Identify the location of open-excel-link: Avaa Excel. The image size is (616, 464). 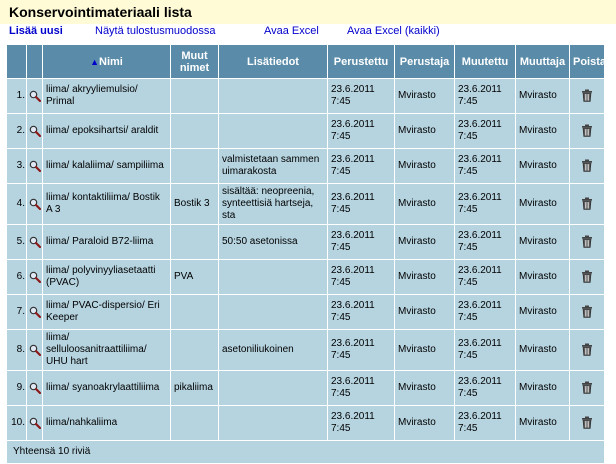
(291, 31).